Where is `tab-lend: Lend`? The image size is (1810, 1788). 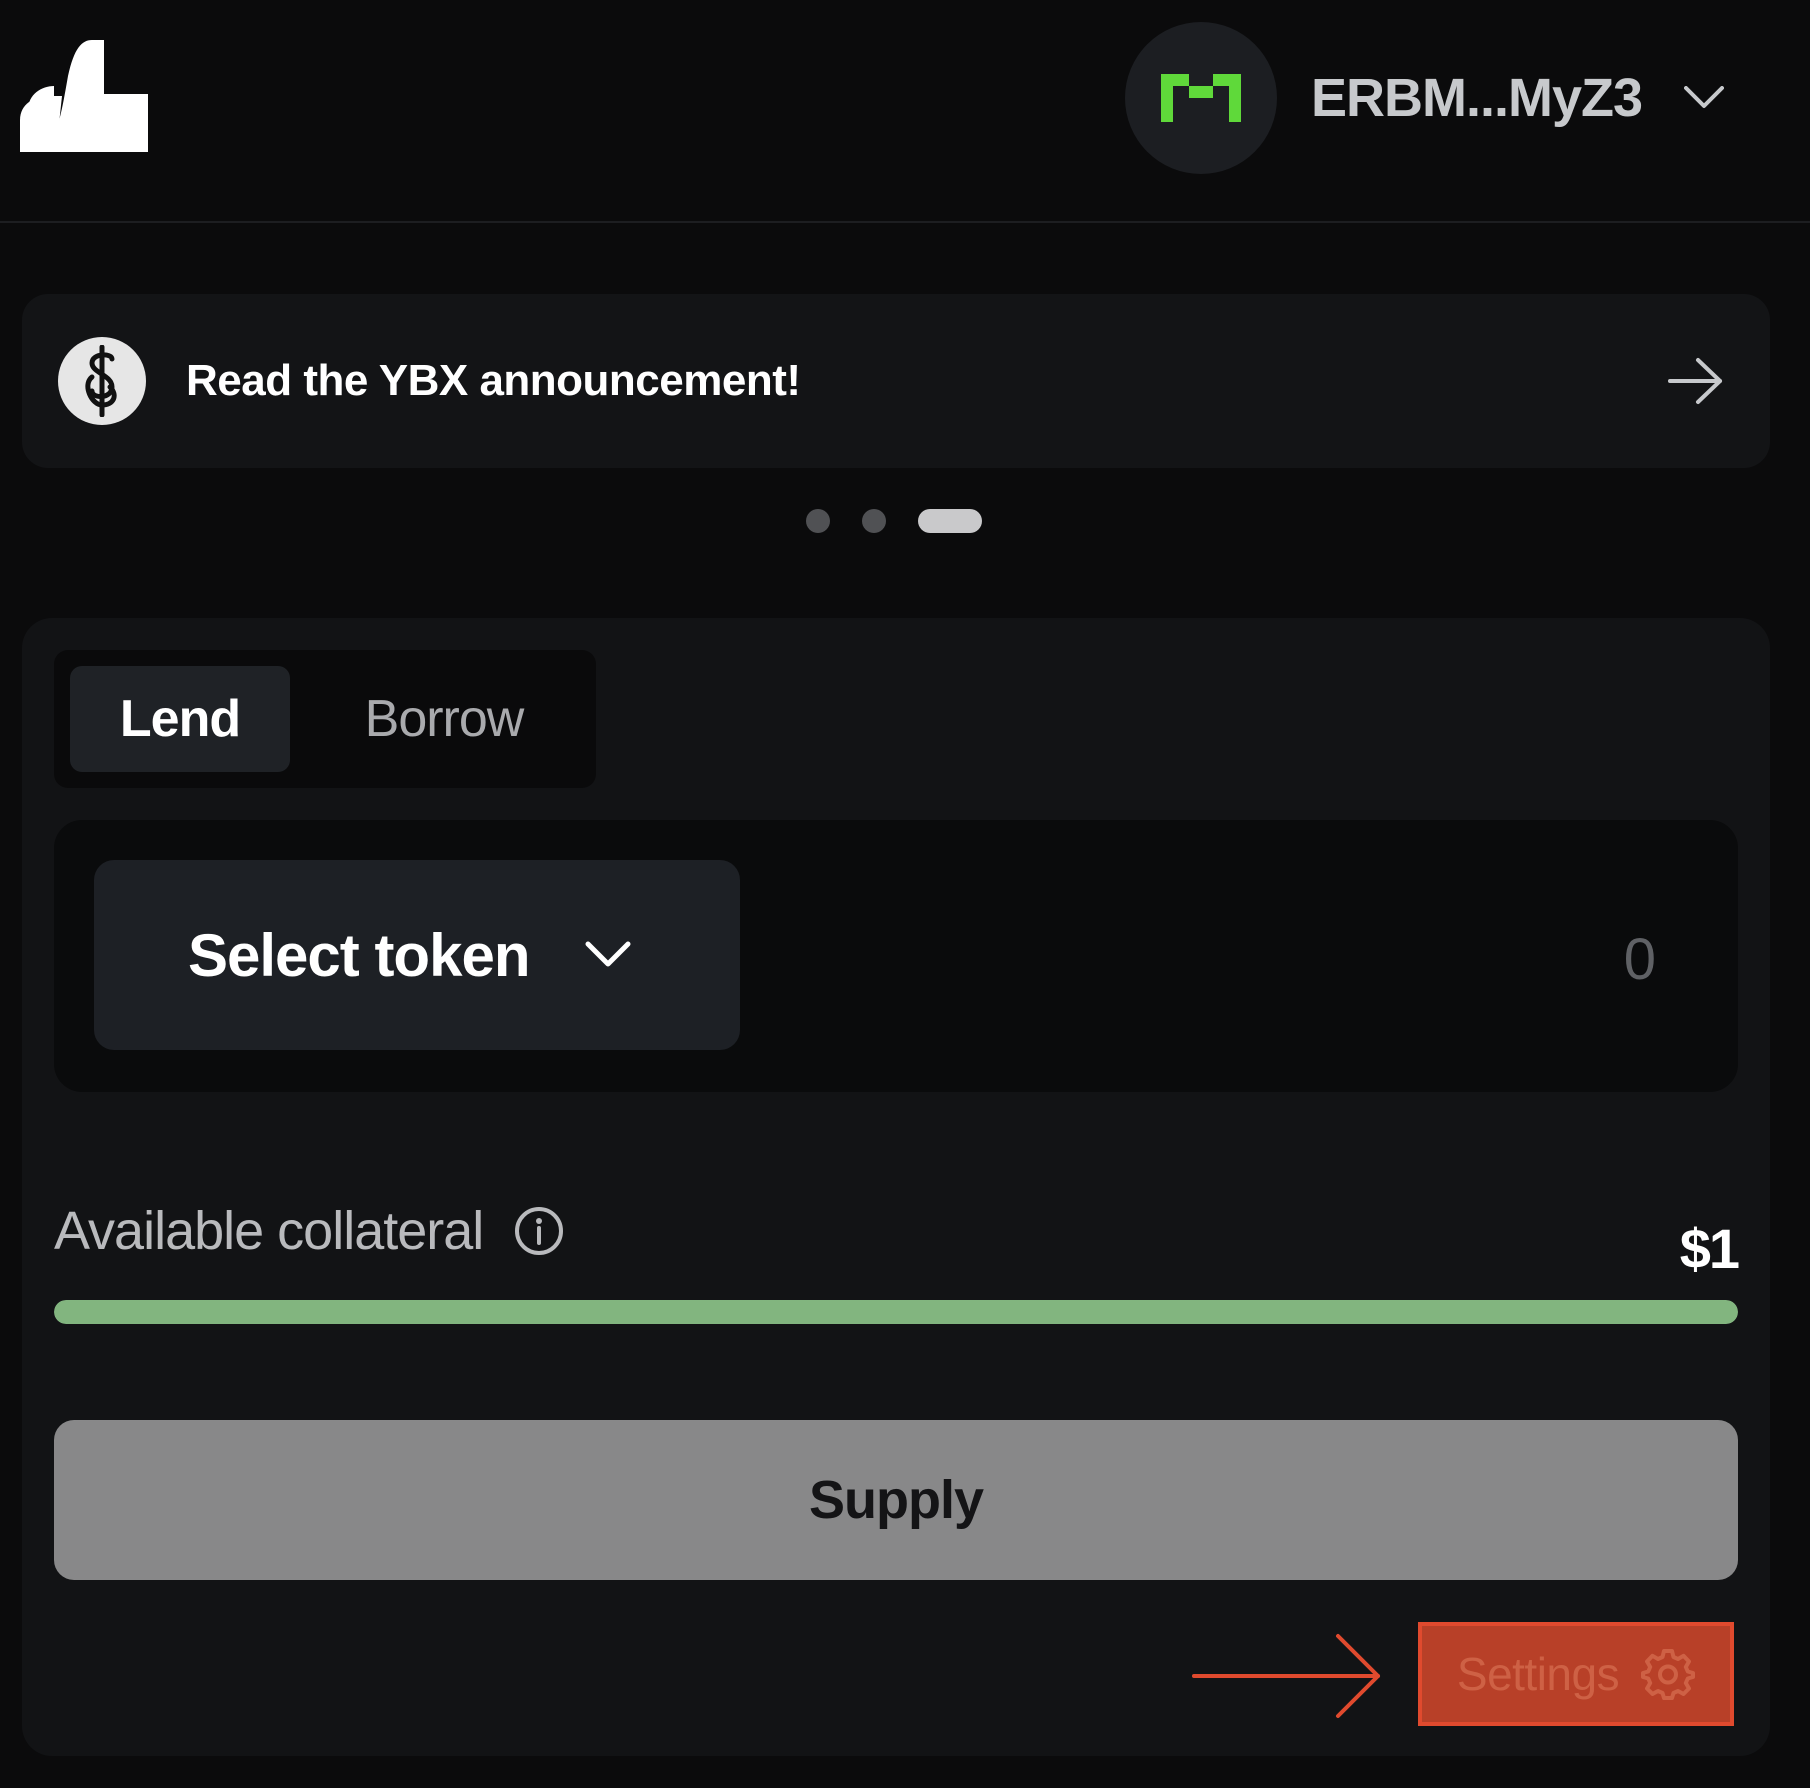 tab-lend: Lend is located at coordinates (180, 719).